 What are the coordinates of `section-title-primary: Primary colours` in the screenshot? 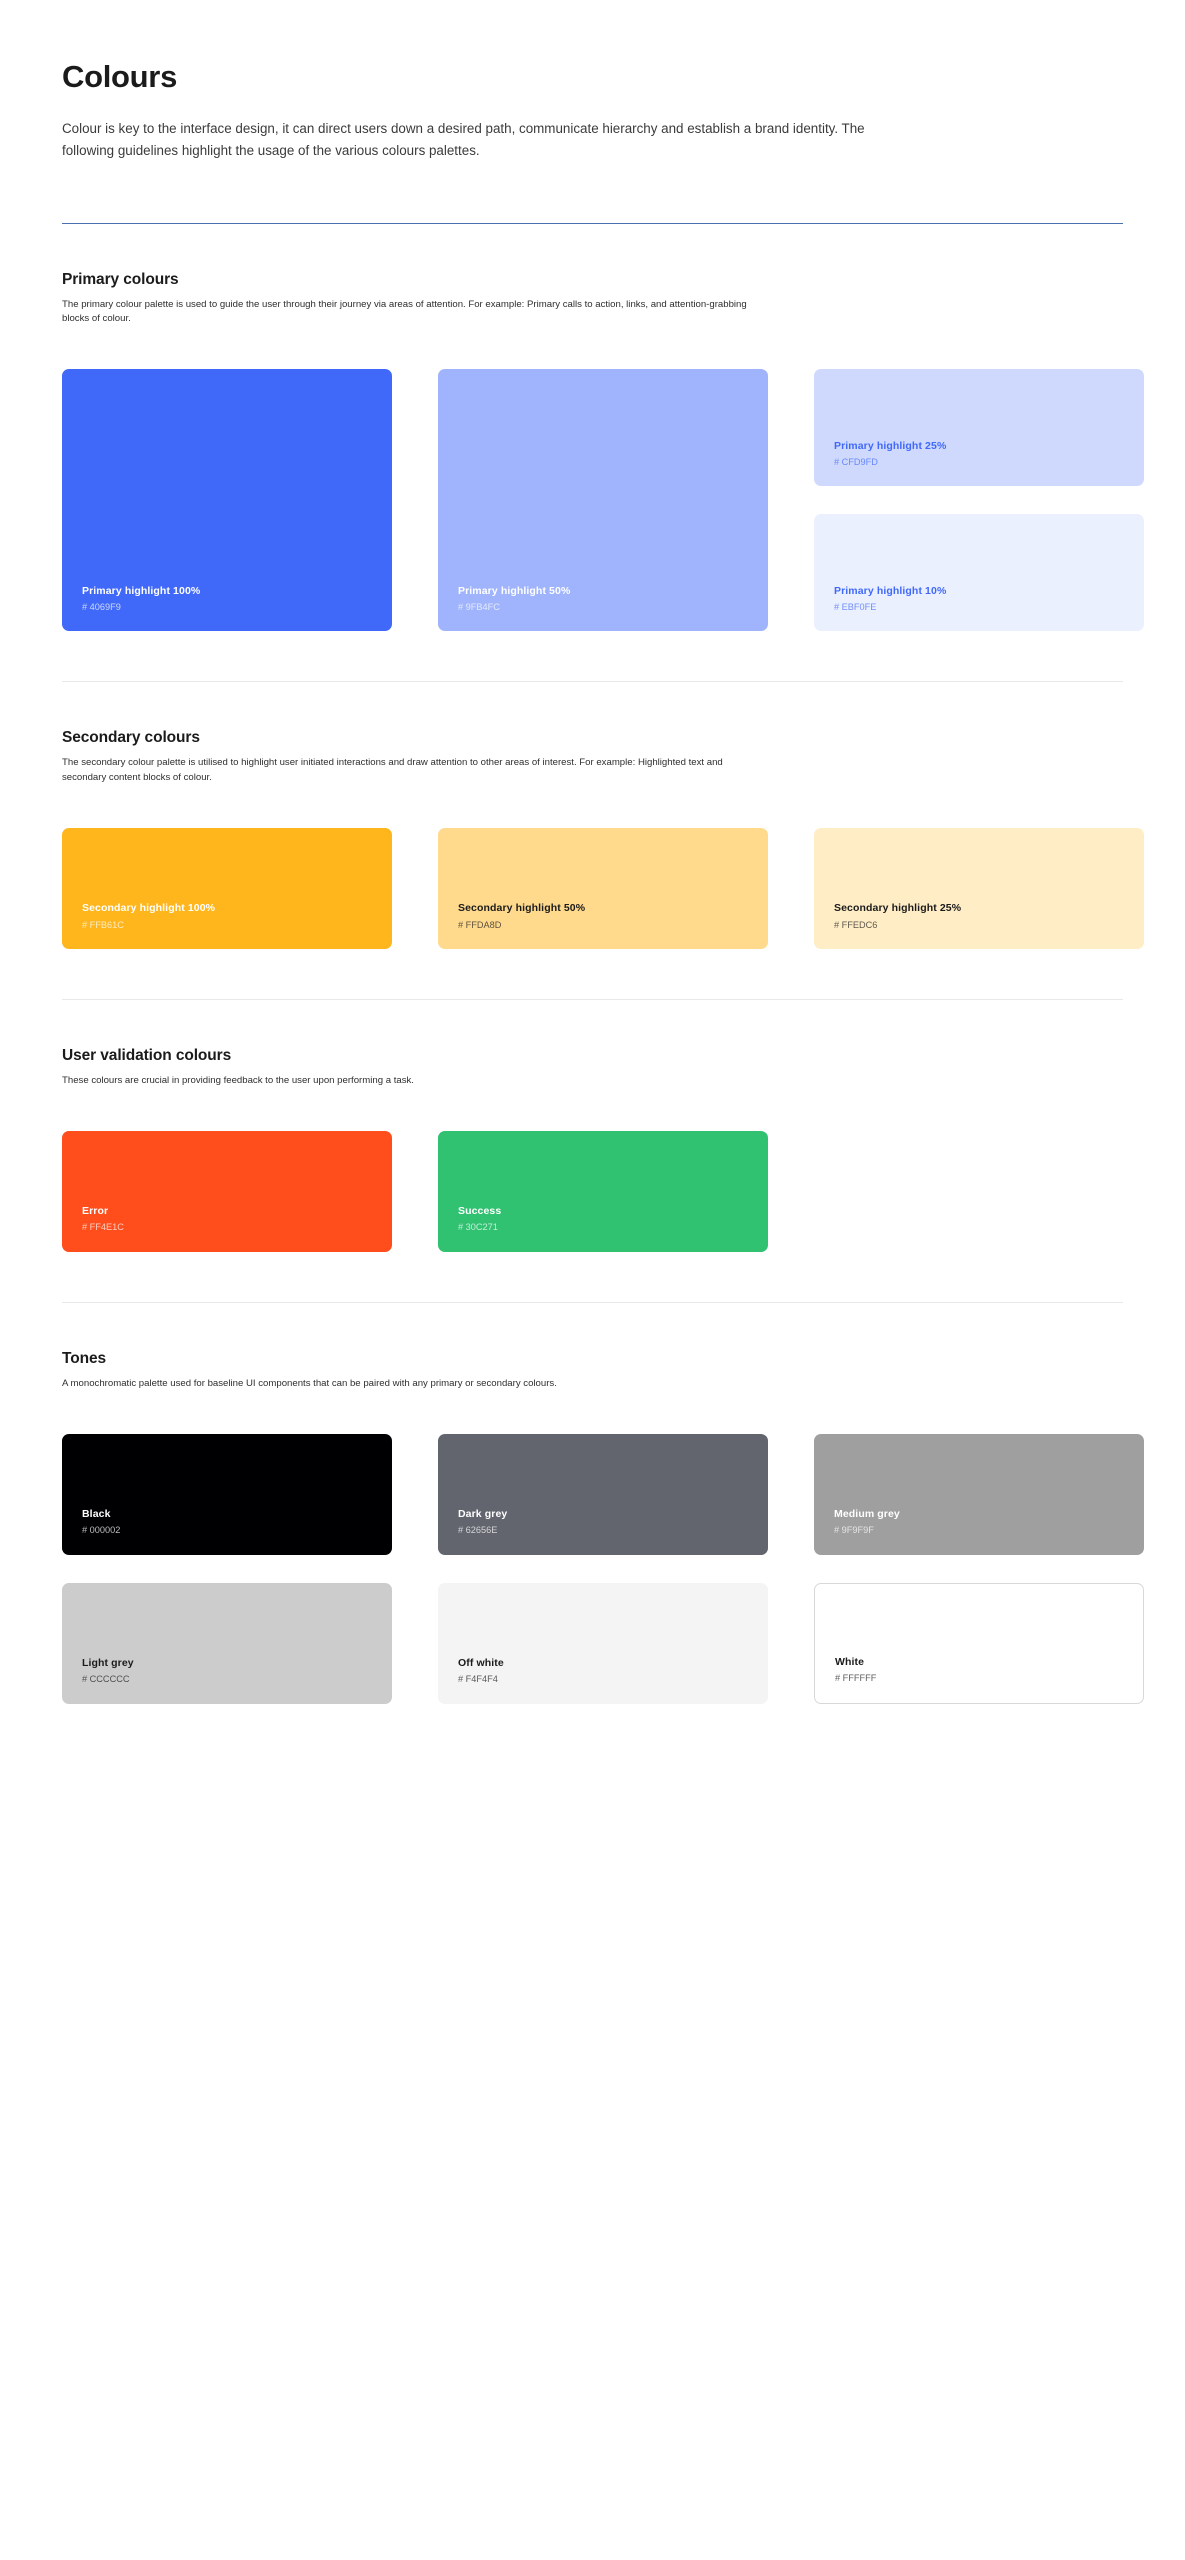 It's located at (120, 279).